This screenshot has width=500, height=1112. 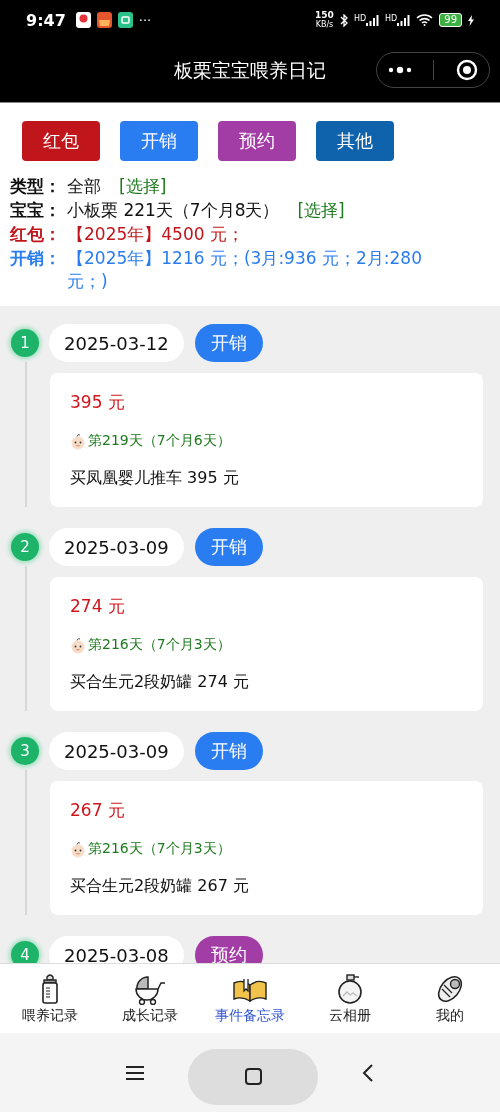 I want to click on summary-label: 开销：, so click(x=36, y=258).